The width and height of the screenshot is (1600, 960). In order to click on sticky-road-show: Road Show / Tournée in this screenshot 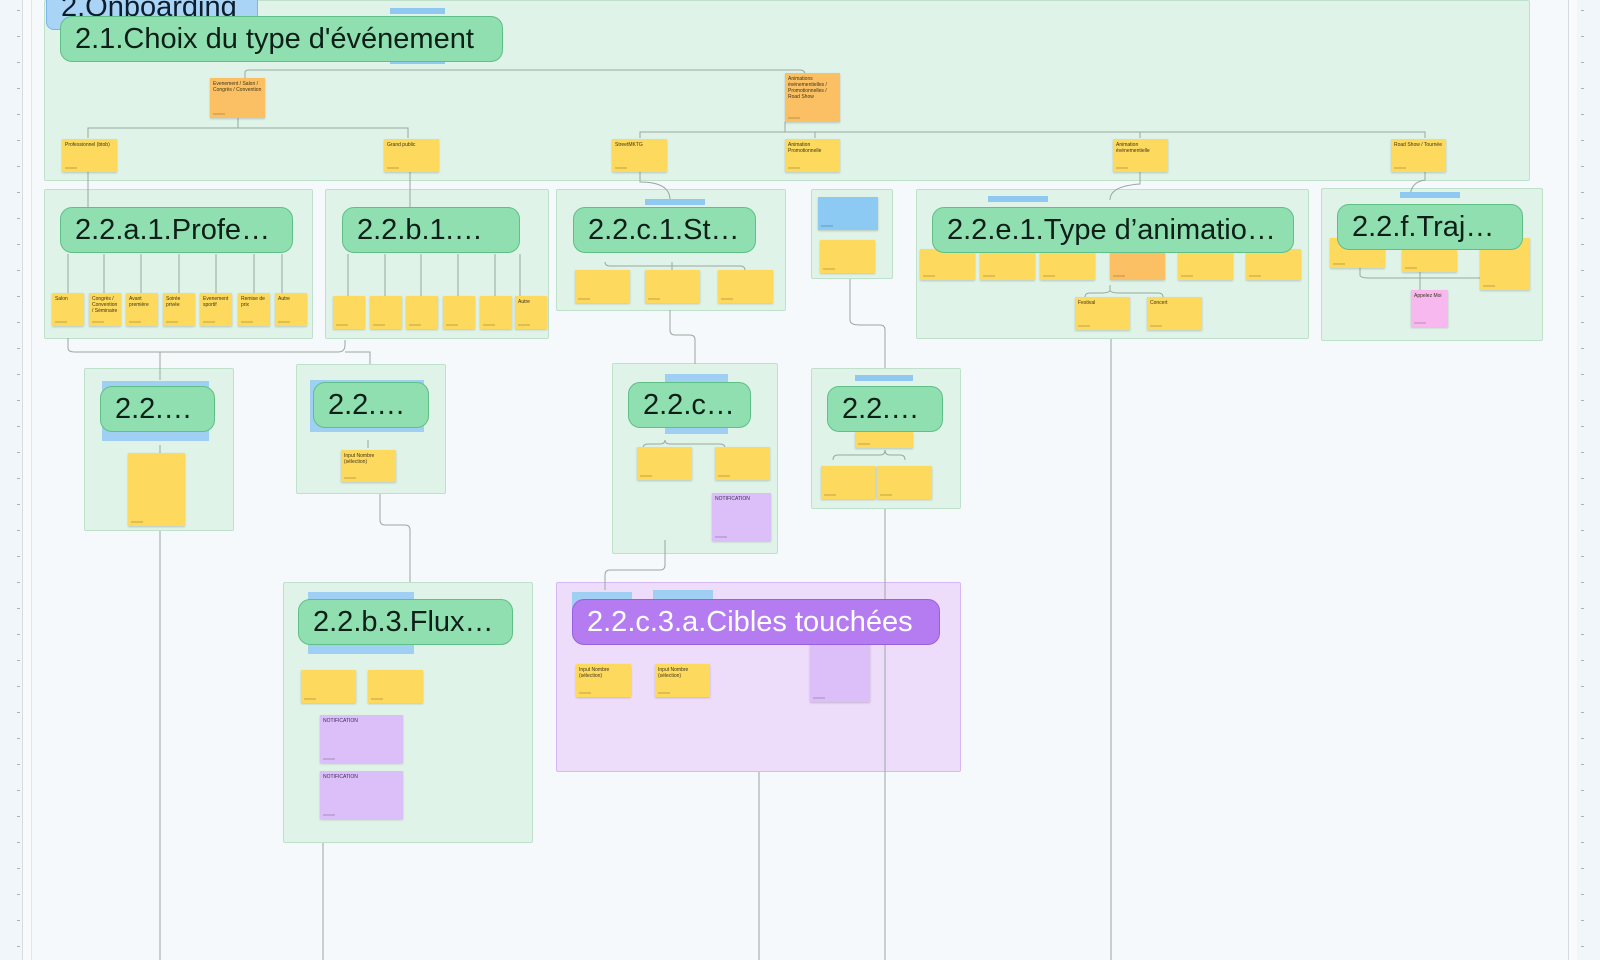, I will do `click(1418, 155)`.